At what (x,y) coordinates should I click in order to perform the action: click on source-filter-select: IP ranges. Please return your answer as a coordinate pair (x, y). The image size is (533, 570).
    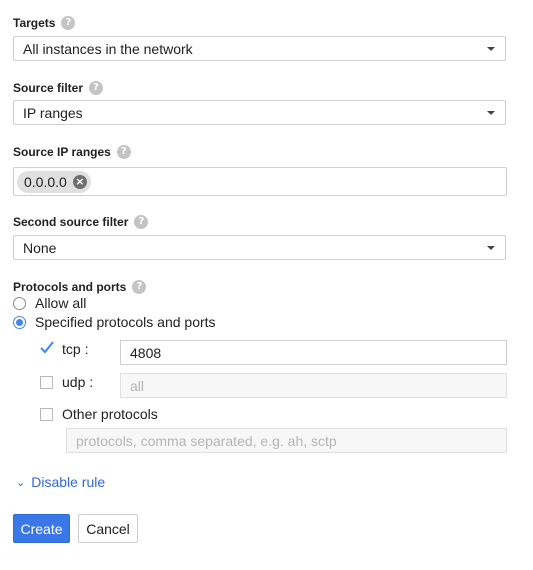
    Looking at the image, I should click on (259, 112).